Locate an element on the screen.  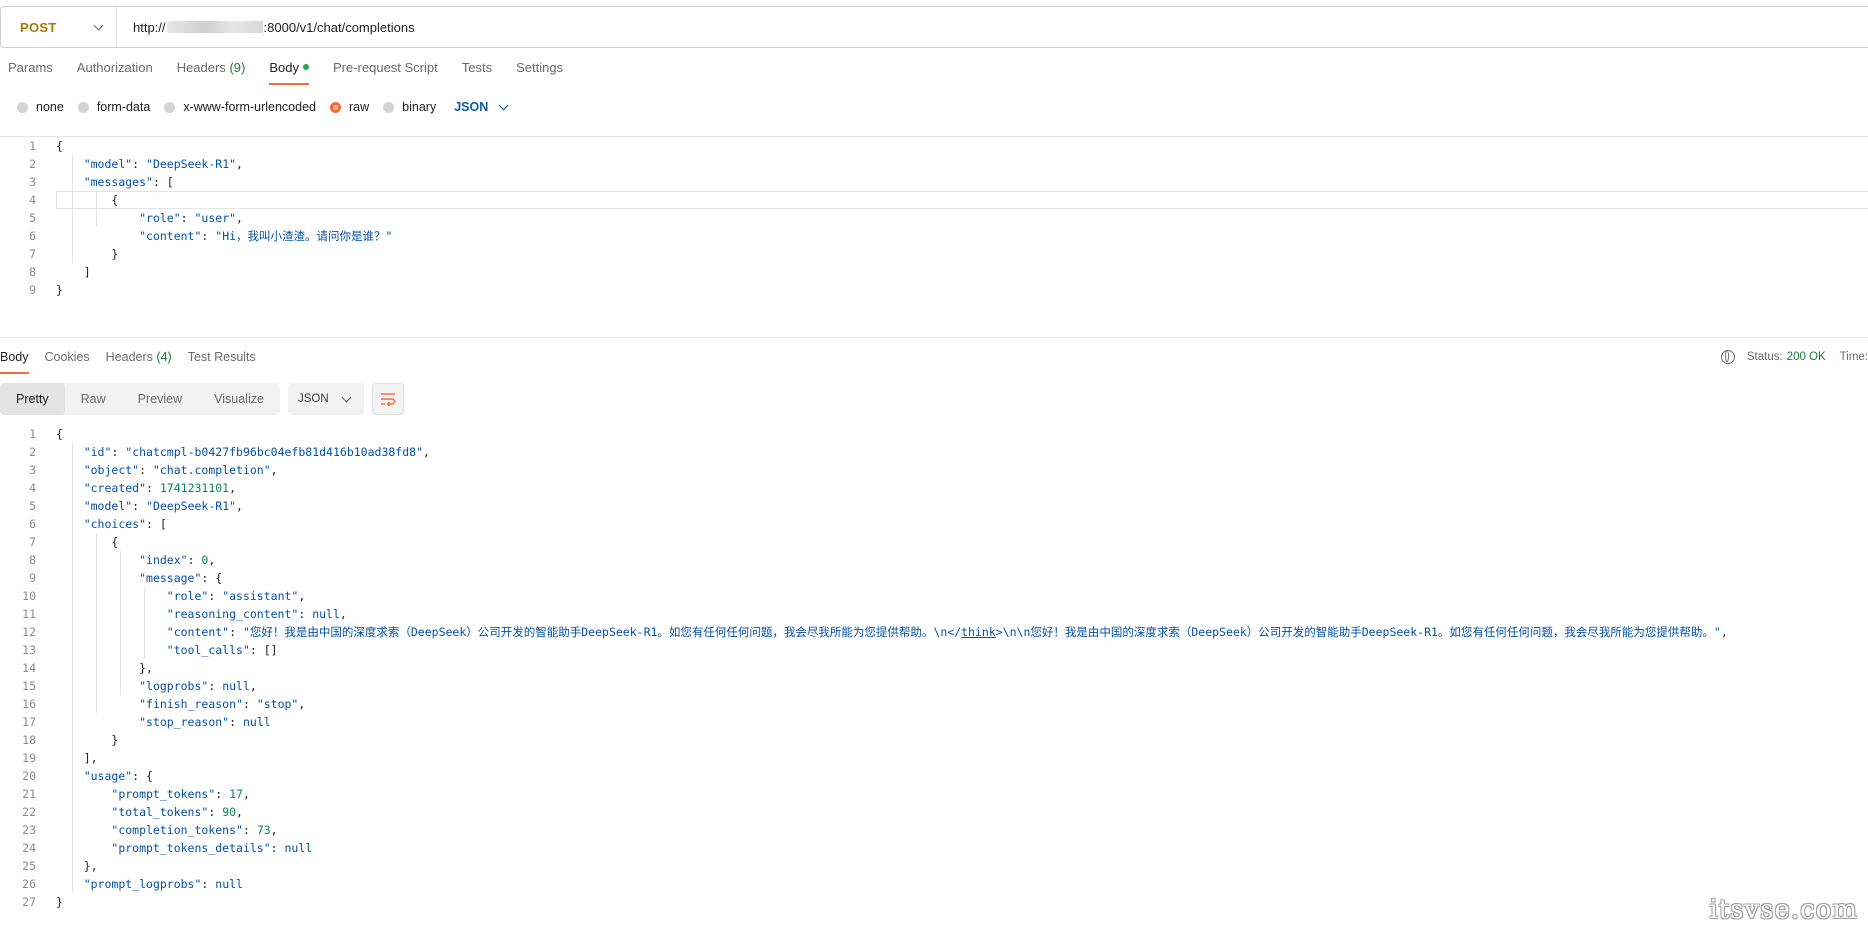
url-input: http:// :8000/v1/chat/completions is located at coordinates (266, 27).